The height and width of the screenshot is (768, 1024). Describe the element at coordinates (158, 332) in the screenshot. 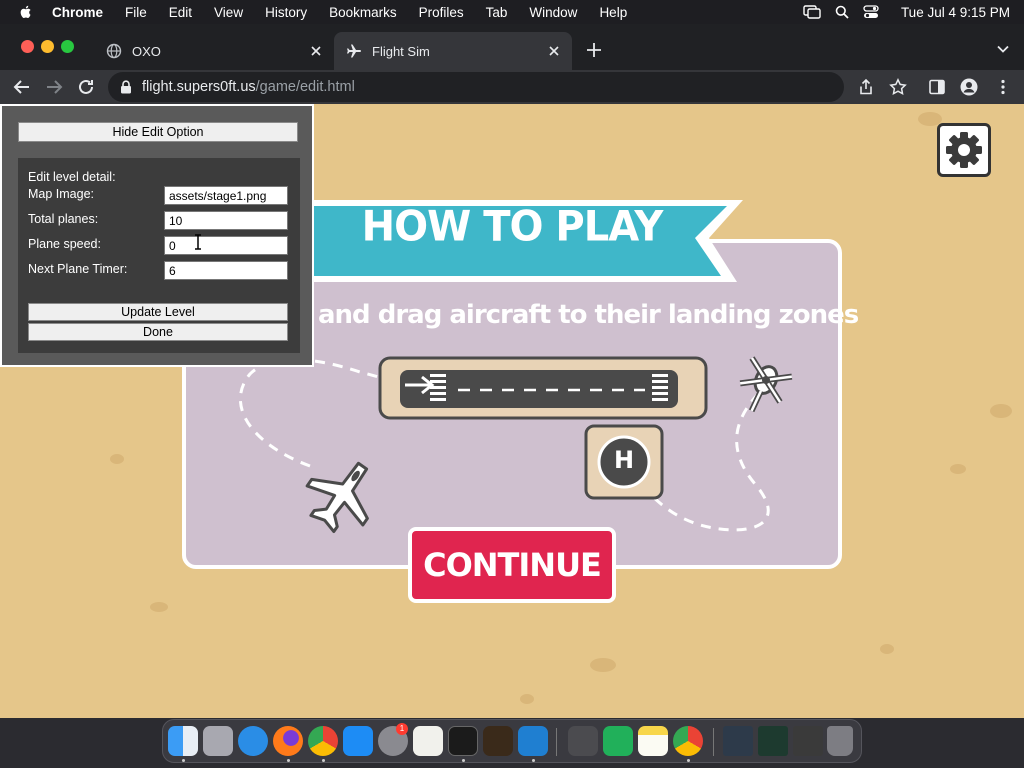

I see `done-button: Done` at that location.